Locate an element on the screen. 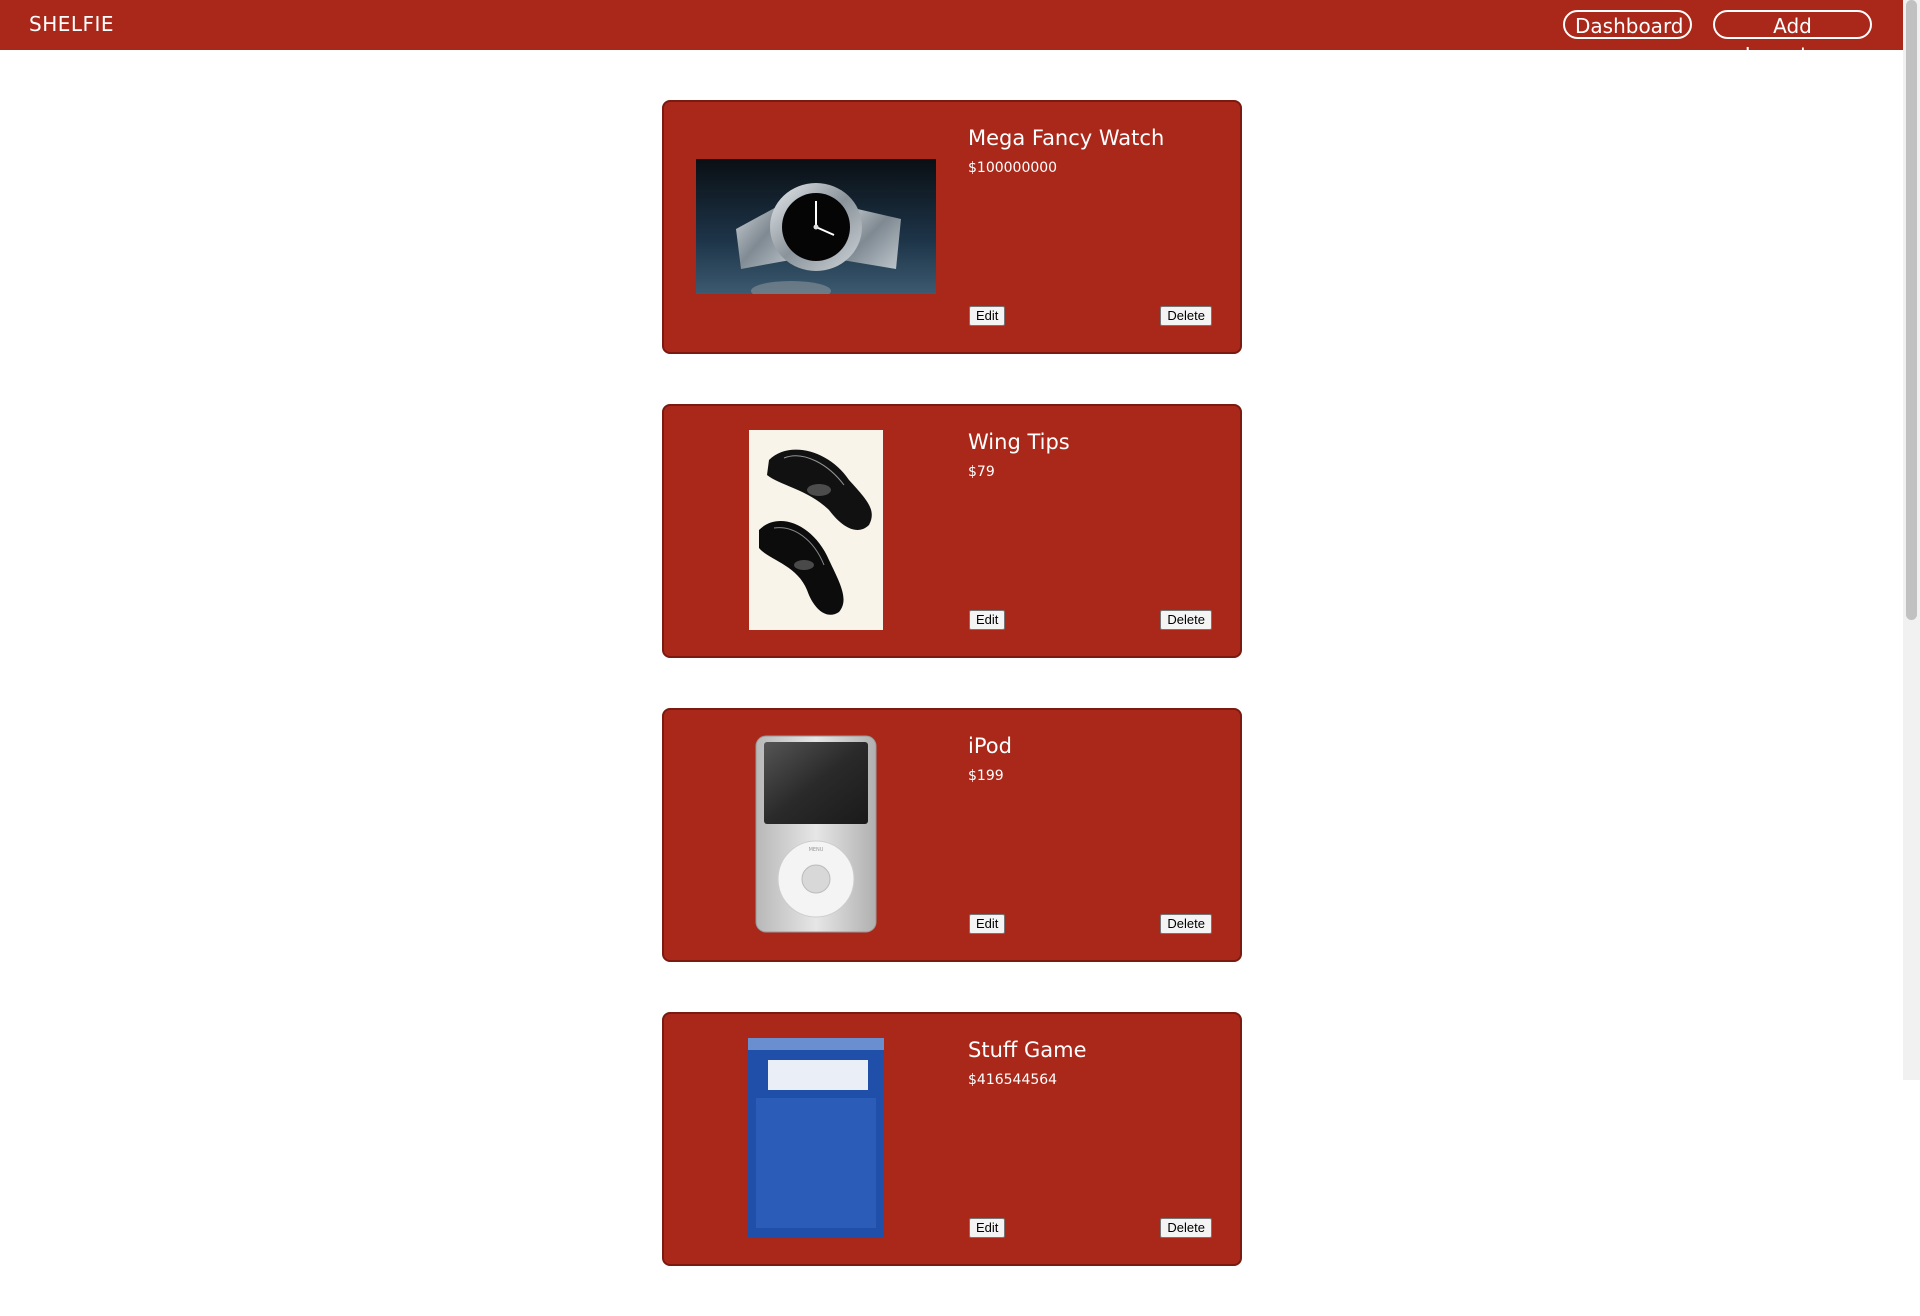 The image size is (1920, 1316). ipod-image: MENU is located at coordinates (816, 834).